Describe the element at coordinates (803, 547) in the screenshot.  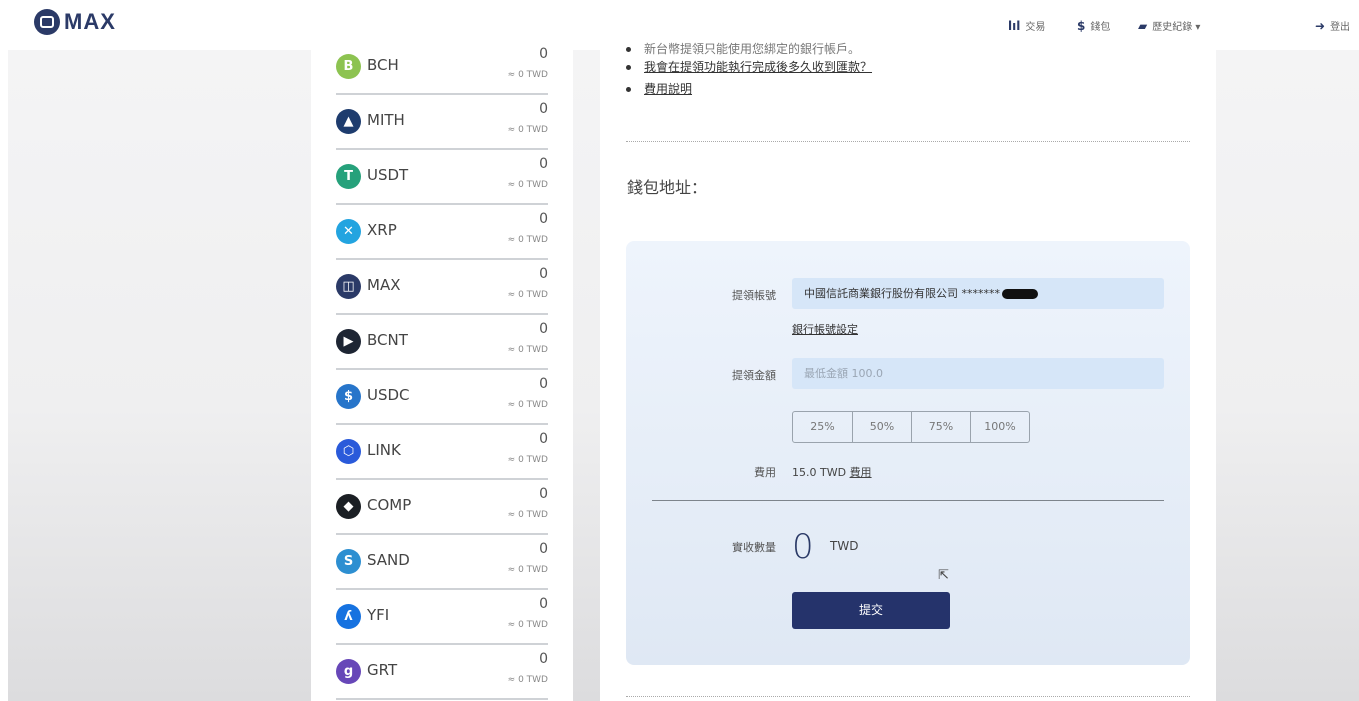
I see `received-amount: 0` at that location.